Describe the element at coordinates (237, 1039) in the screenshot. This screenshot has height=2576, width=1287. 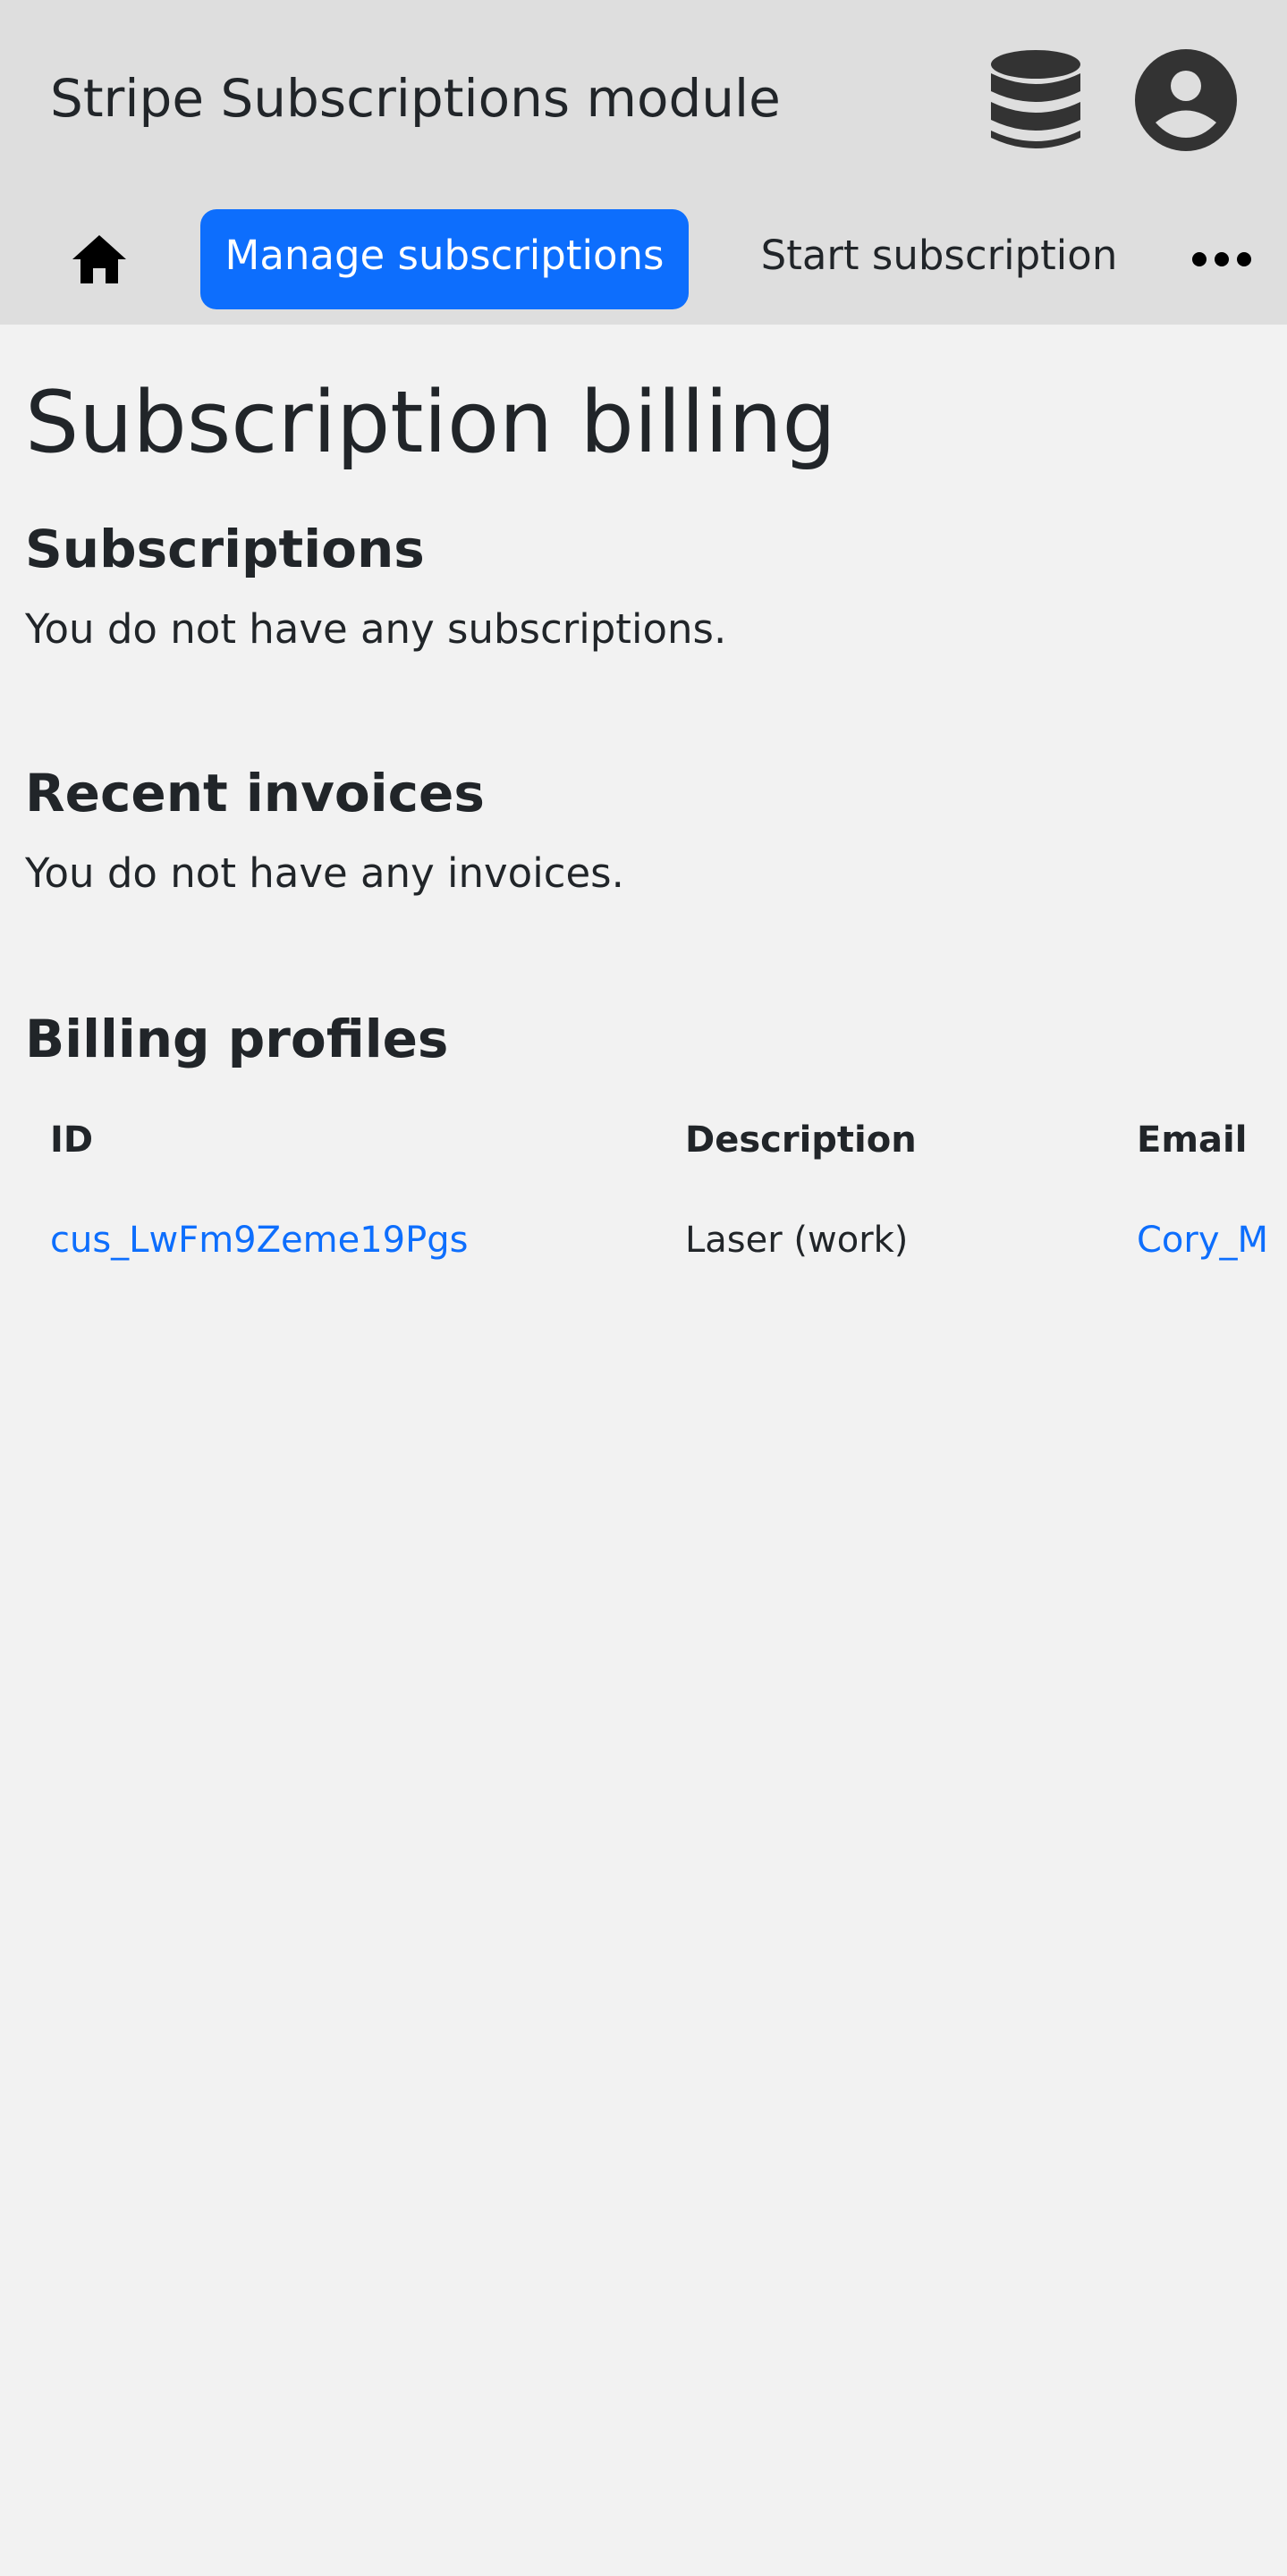
I see `billing-profiles-heading: Billing profiles` at that location.